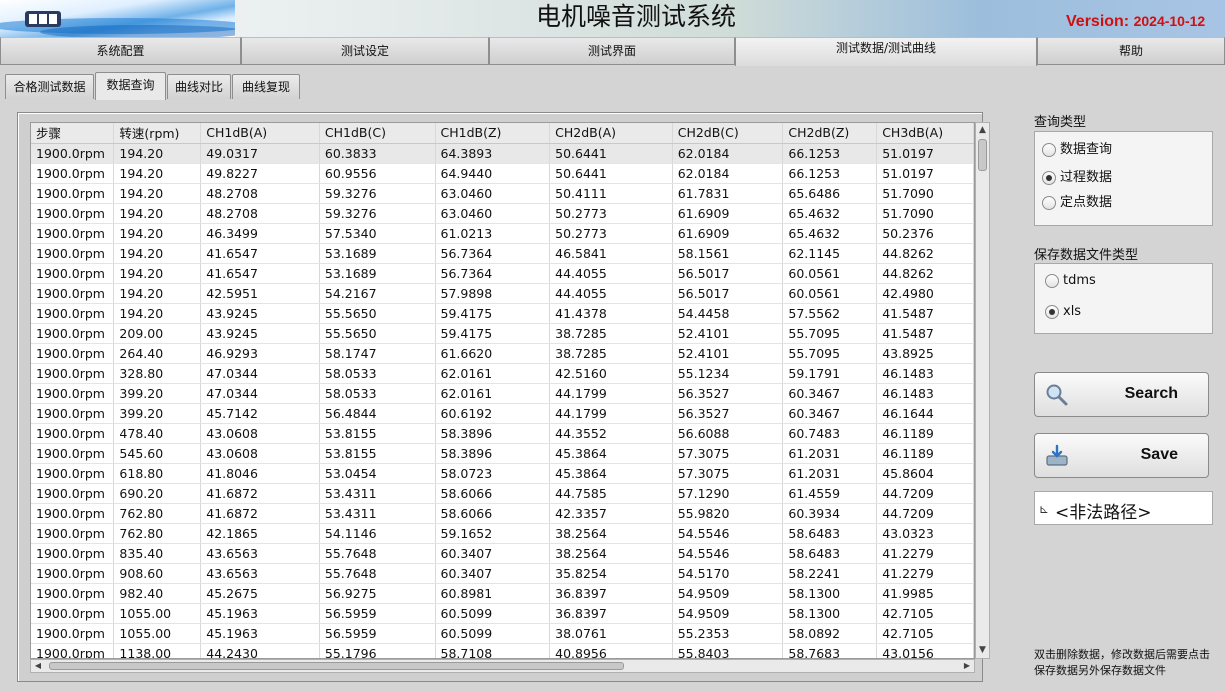 The height and width of the screenshot is (691, 1225). I want to click on table-cell: 264.40, so click(157, 353).